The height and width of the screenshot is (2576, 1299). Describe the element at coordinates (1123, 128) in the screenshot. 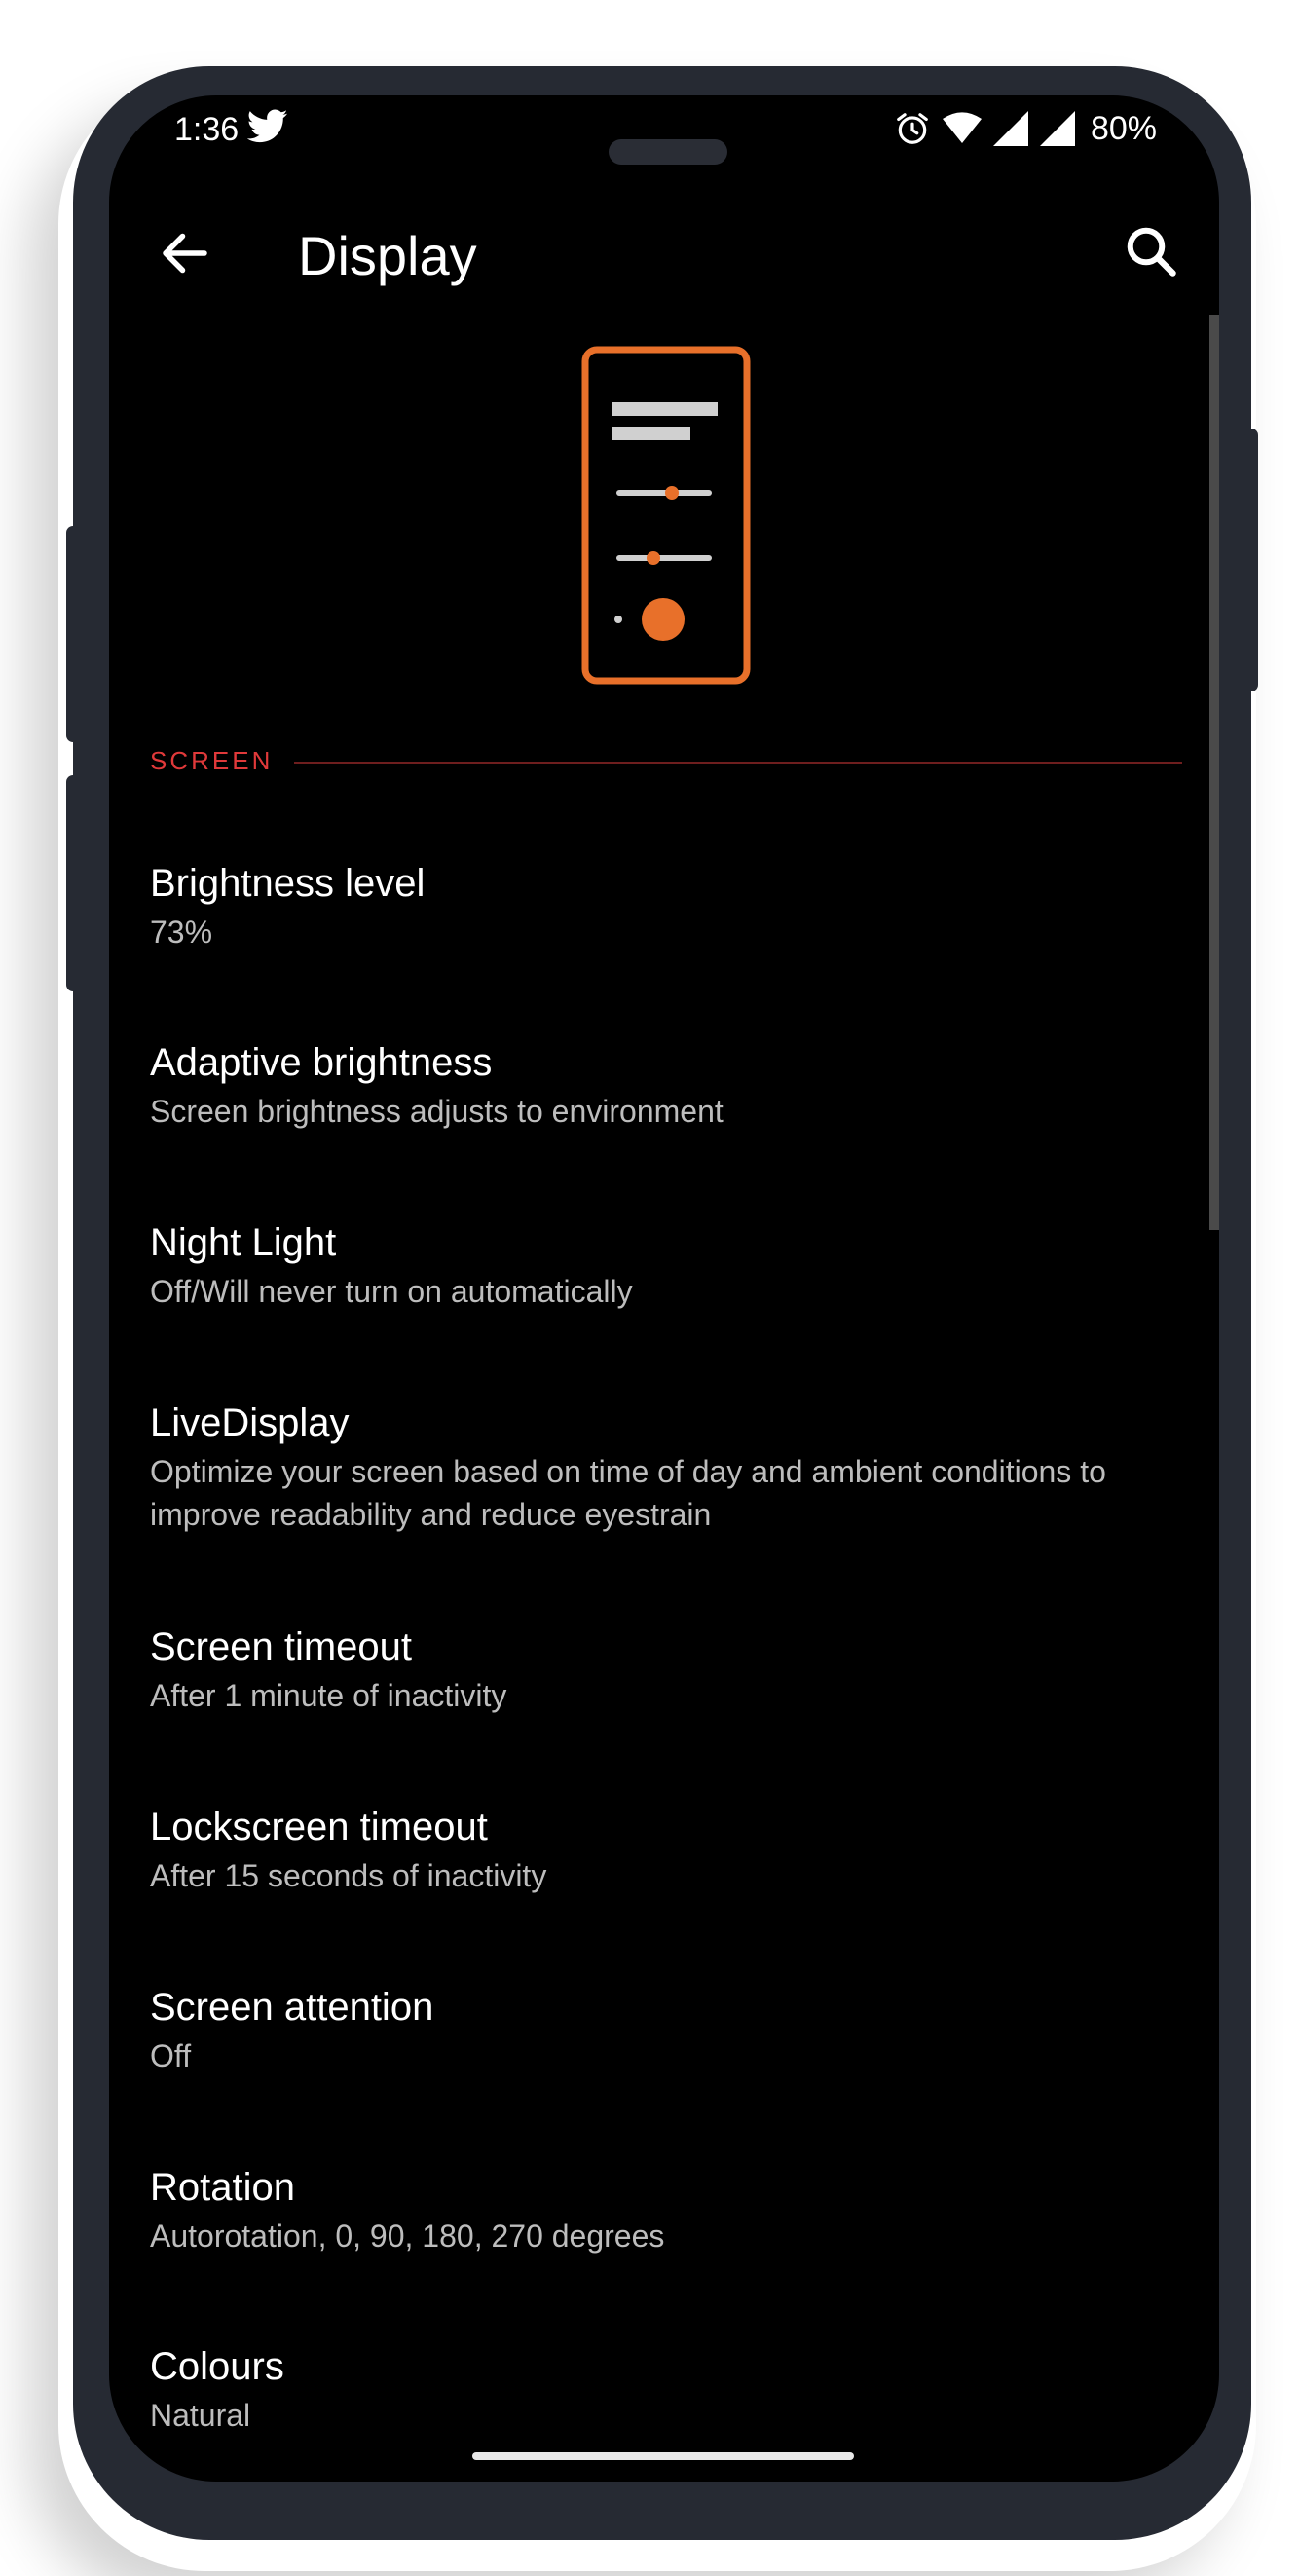

I see `battery-percentage: 80%` at that location.